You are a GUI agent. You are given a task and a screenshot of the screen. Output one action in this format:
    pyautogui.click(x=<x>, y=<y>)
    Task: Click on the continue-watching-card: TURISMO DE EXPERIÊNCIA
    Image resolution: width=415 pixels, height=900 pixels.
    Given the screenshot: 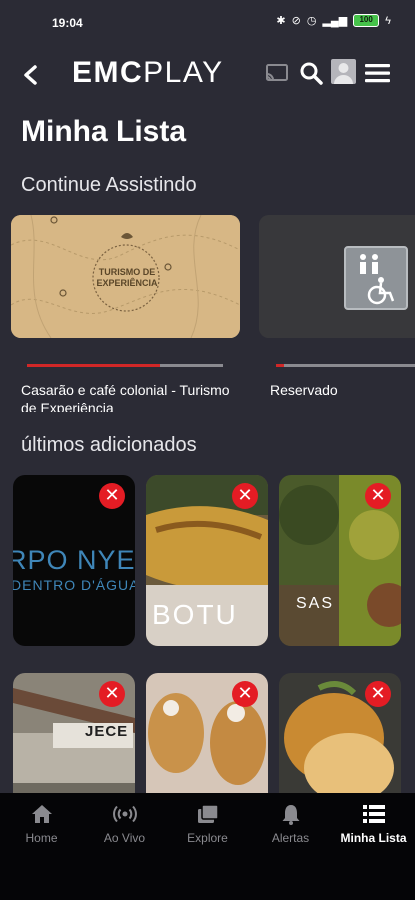 What is the action you would take?
    pyautogui.click(x=125, y=276)
    